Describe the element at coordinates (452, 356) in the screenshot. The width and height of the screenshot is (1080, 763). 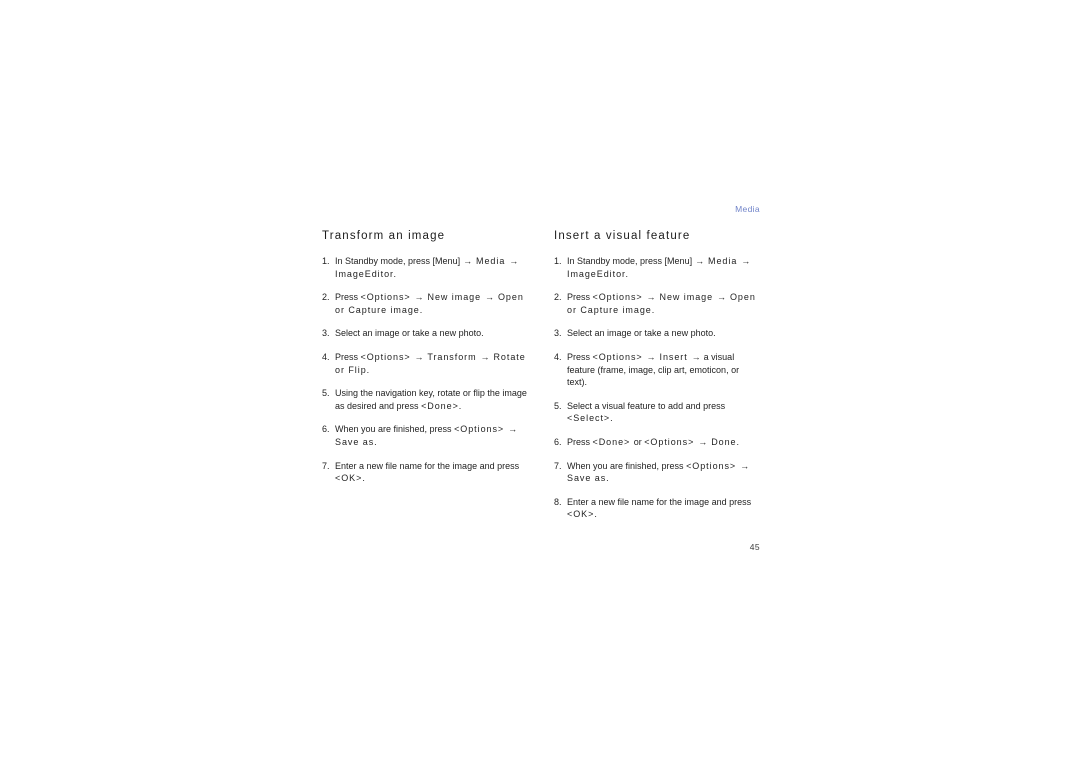
I see `menu-path-token: Transform` at that location.